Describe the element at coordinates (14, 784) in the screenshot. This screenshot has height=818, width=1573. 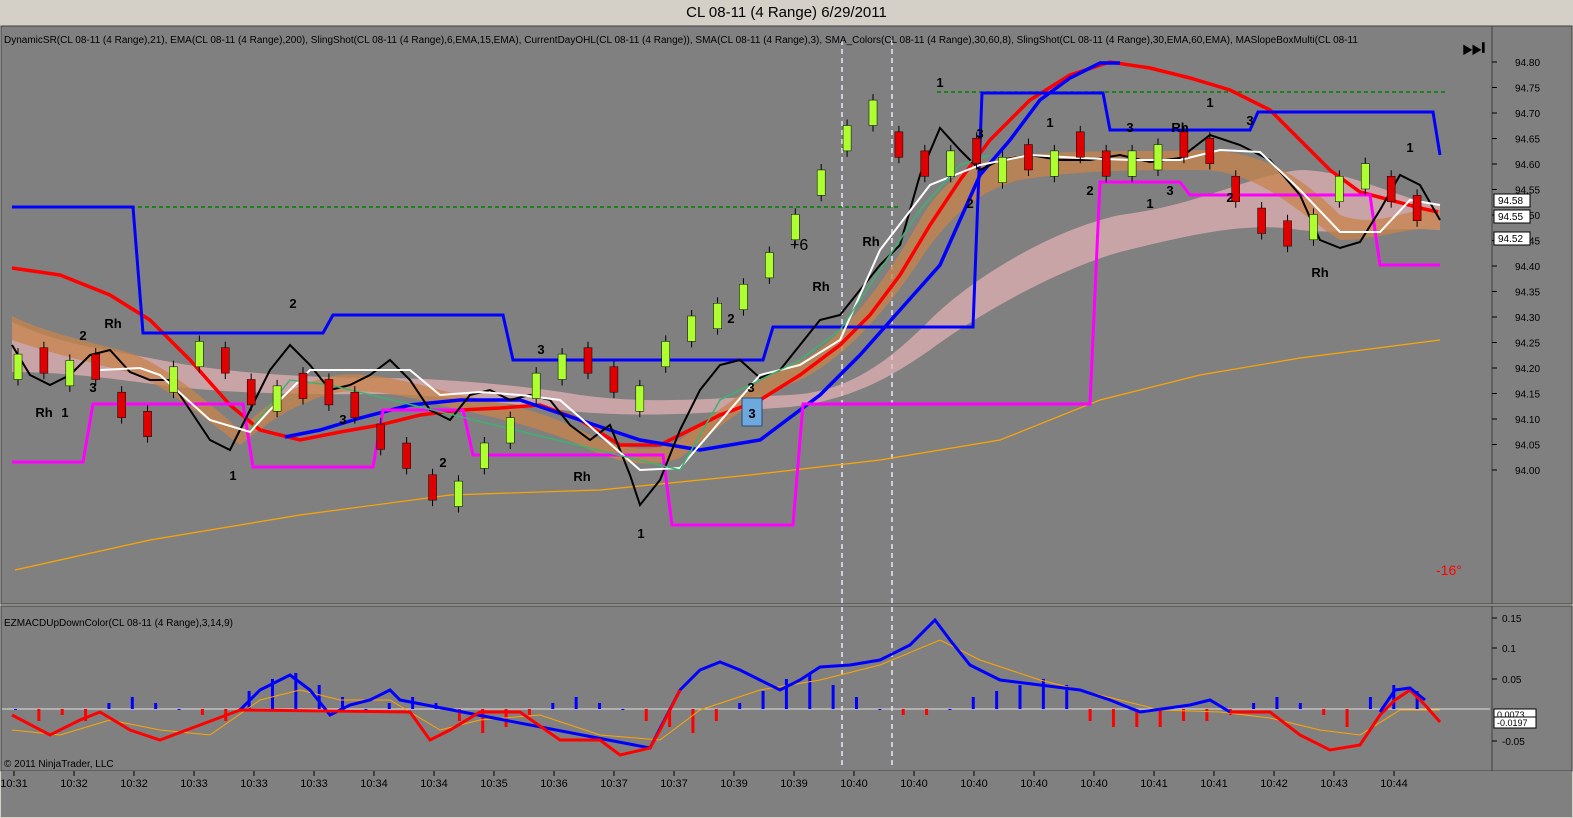
I see `time-tick-label: 10:31` at that location.